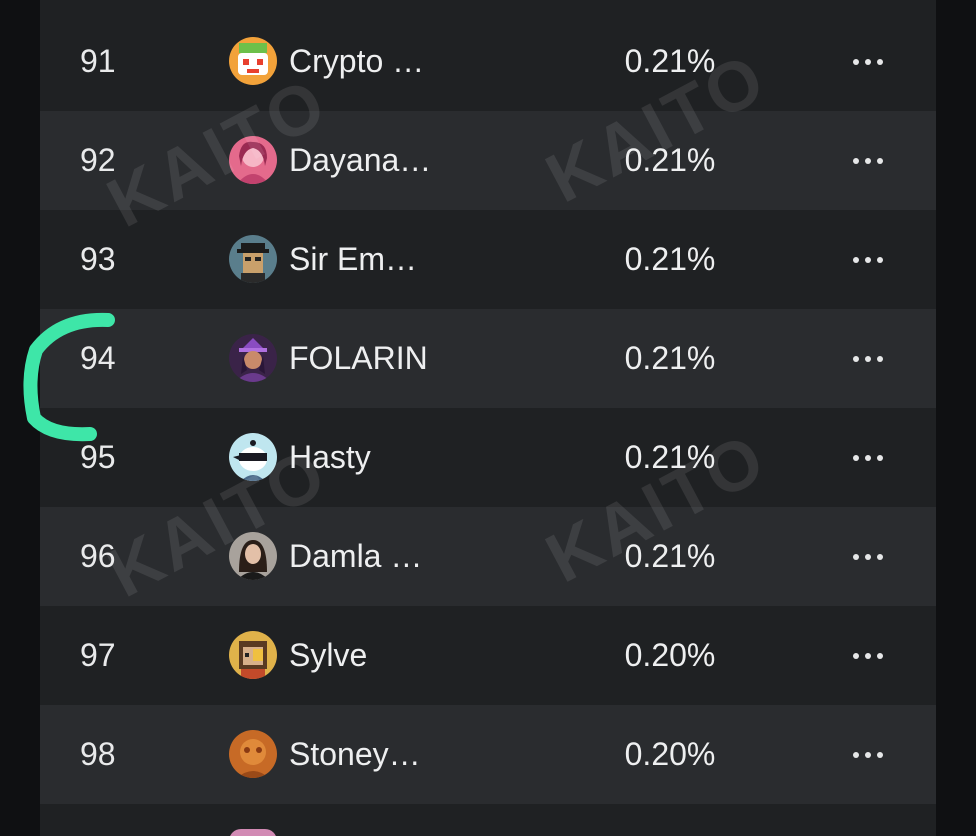 This screenshot has height=836, width=976. What do you see at coordinates (253, 655) in the screenshot?
I see `sylve-avatar-icon` at bounding box center [253, 655].